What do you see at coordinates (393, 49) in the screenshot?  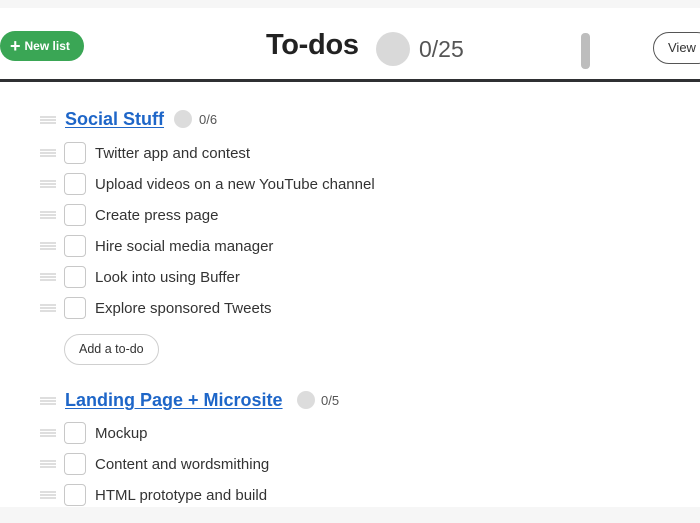 I see `progress-pie-icon` at bounding box center [393, 49].